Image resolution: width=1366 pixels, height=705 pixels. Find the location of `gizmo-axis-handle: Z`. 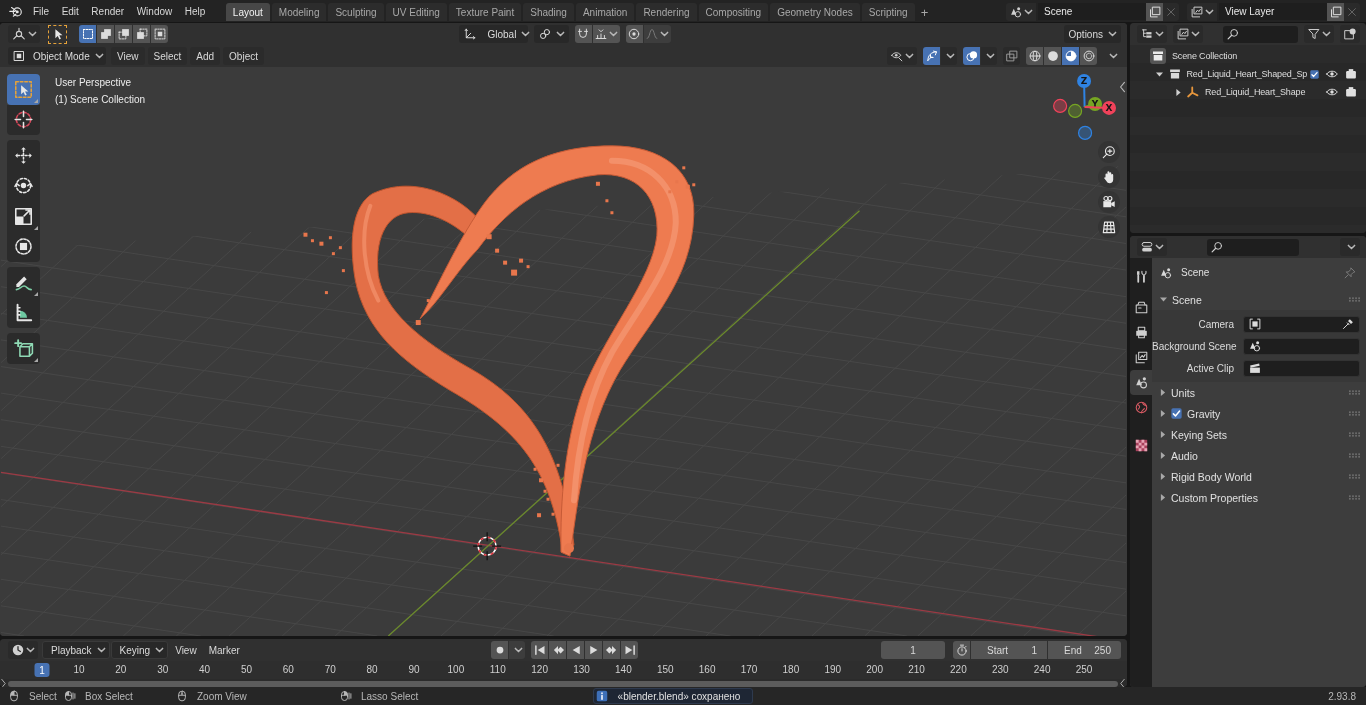

gizmo-axis-handle: Z is located at coordinates (1084, 91).